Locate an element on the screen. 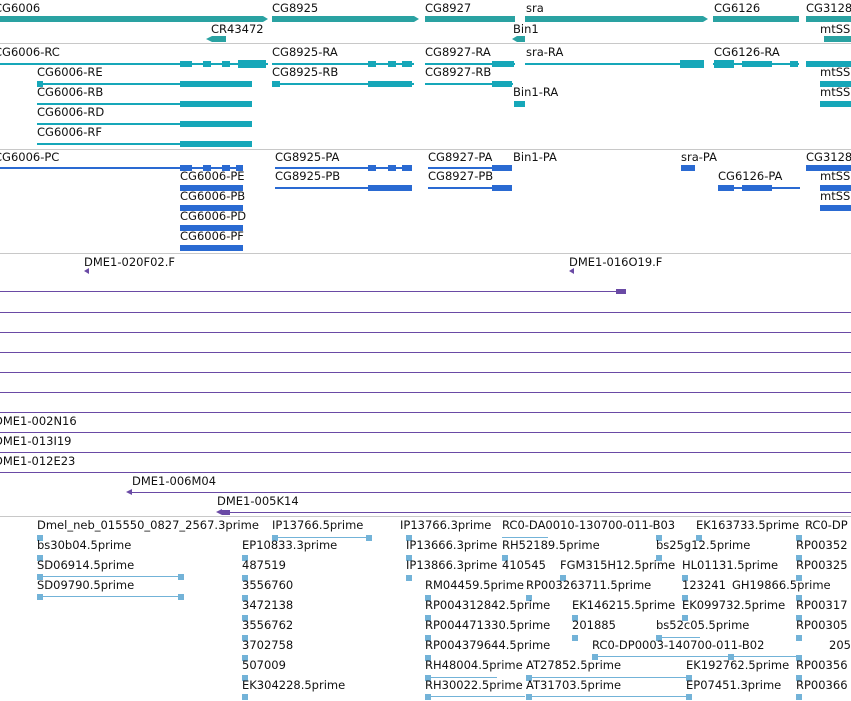 This screenshot has width=851, height=701. clone-label: DME1-006M04 is located at coordinates (174, 481).